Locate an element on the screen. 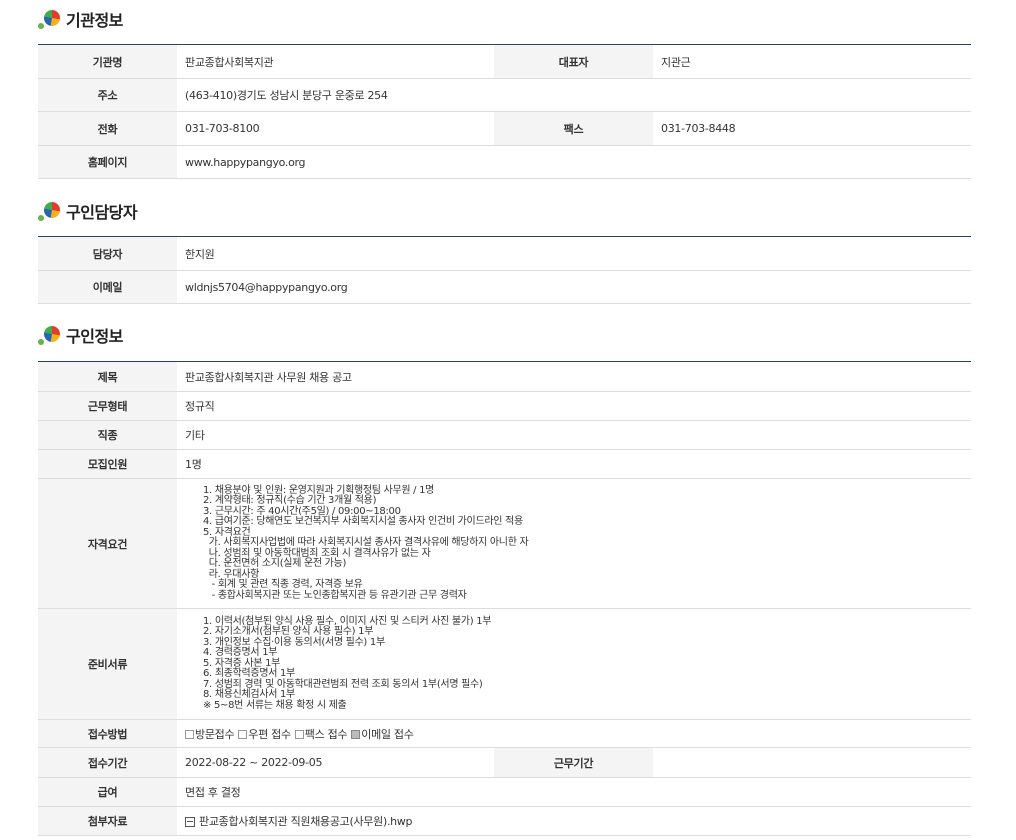 This screenshot has height=840, width=1016. table-row: 주소 (463-410)경기도 성남시 분당구 운중로 254 is located at coordinates (504, 95).